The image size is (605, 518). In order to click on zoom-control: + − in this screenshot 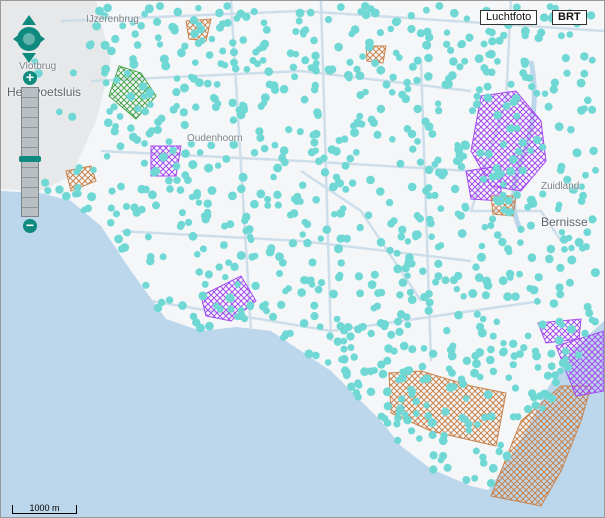, I will do `click(30, 151)`.